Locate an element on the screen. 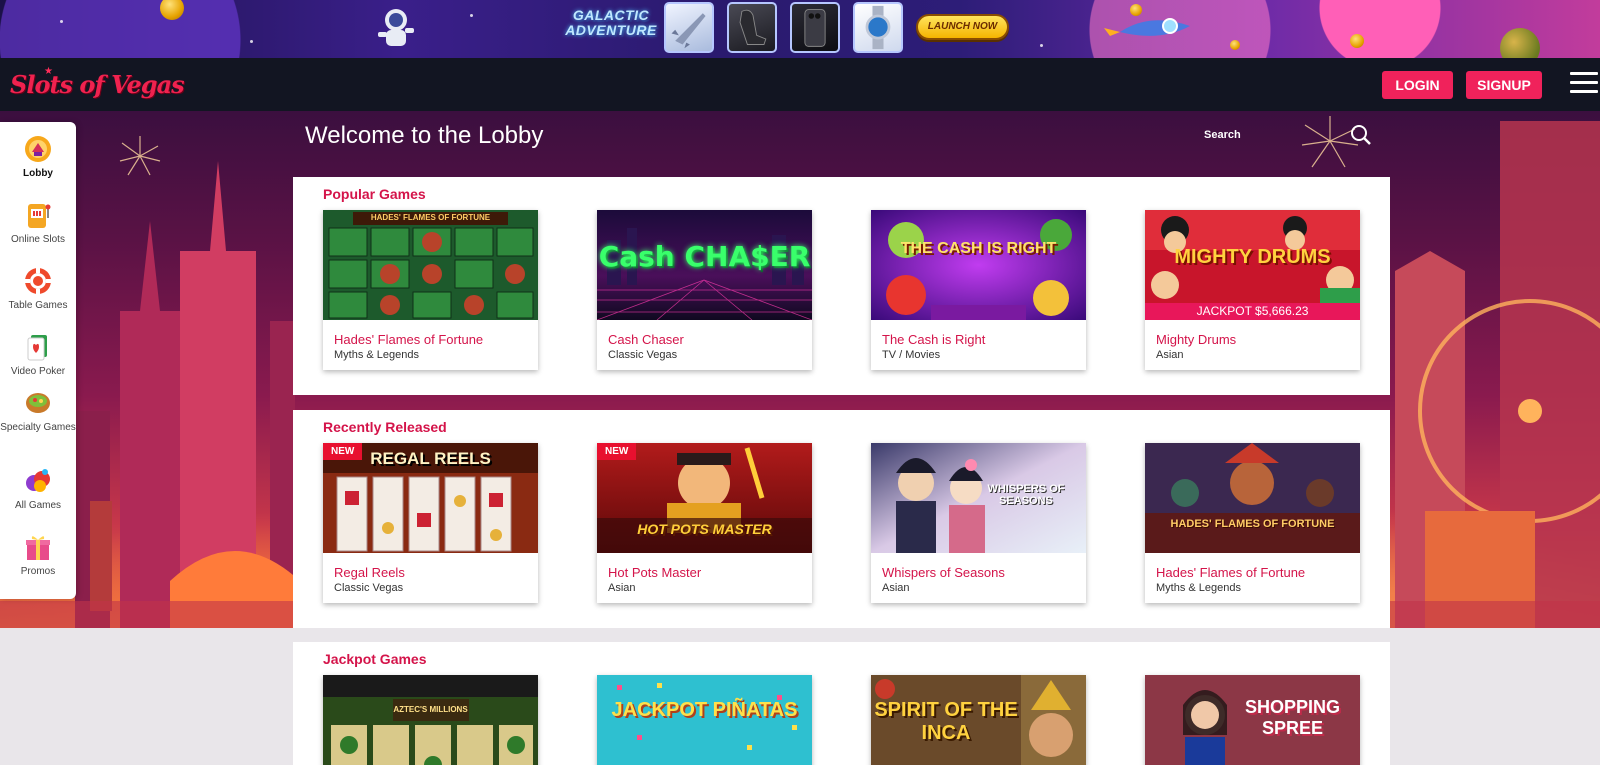 The height and width of the screenshot is (765, 1600). game-card: SHOPPING SPREE is located at coordinates (1252, 720).